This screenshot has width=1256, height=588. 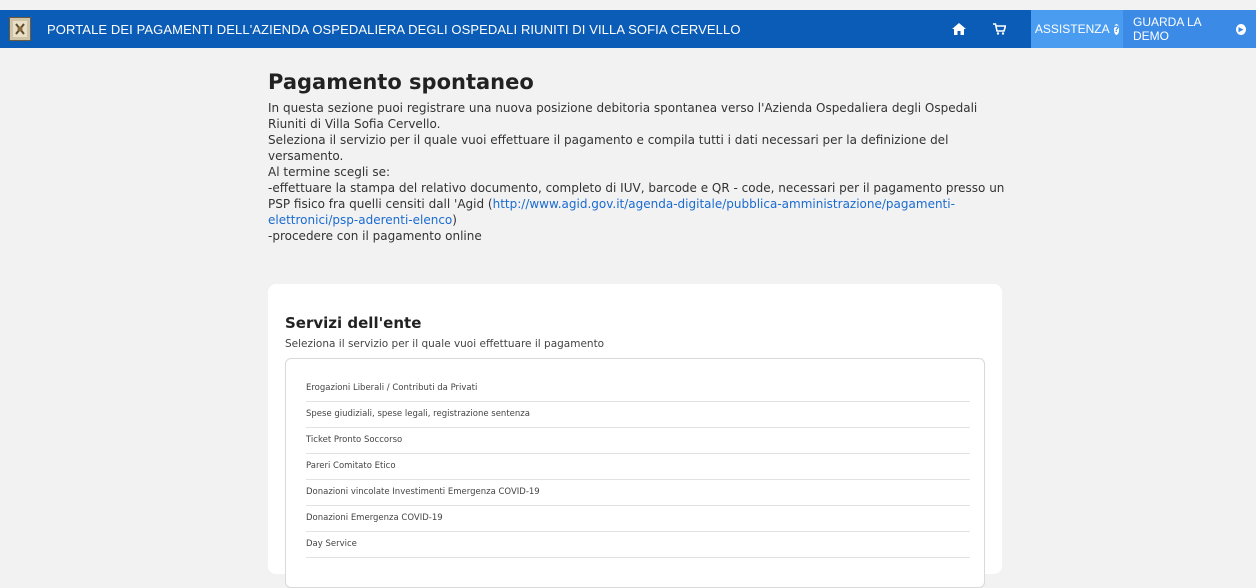 What do you see at coordinates (1116, 29) in the screenshot?
I see `question-icon: ?` at bounding box center [1116, 29].